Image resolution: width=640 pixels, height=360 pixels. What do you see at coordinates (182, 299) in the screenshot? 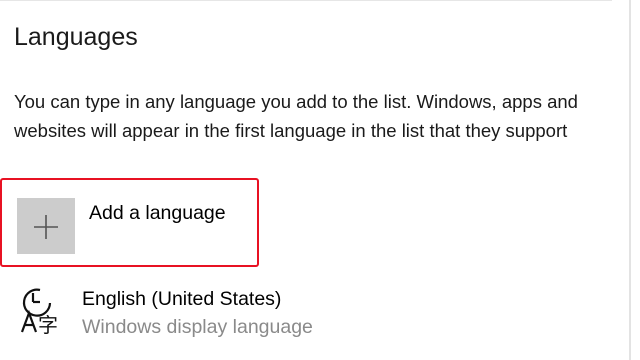
I see `language-name: English (United States)` at bounding box center [182, 299].